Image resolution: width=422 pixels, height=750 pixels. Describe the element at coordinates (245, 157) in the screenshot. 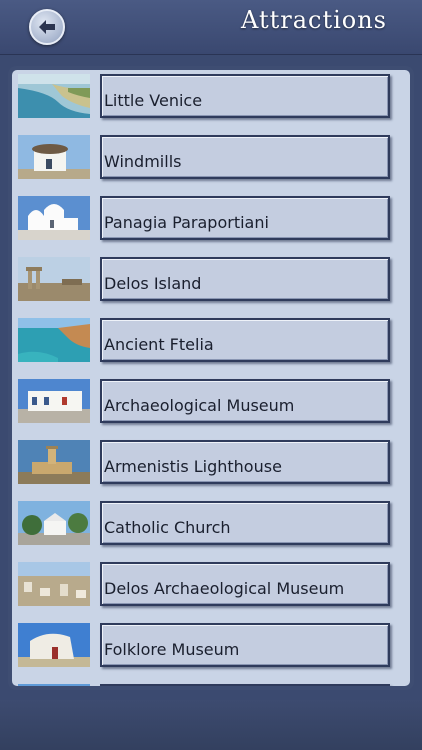

I see `attraction-button: Windmills` at that location.